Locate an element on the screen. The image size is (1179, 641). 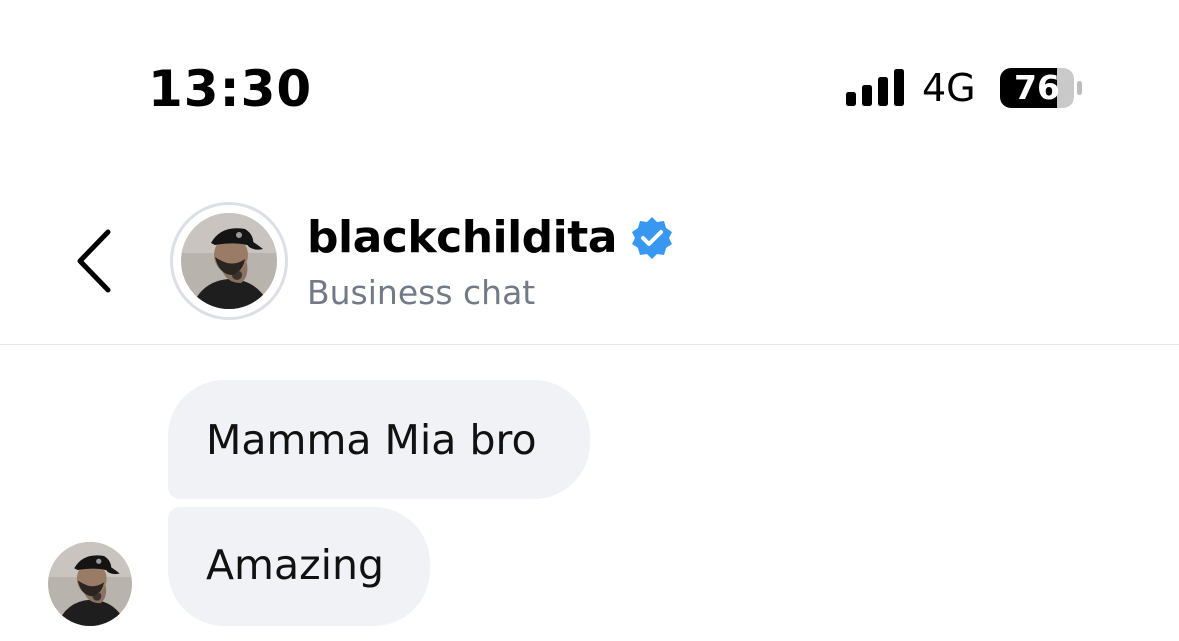
chat-type-label: Business chat is located at coordinates (421, 292).